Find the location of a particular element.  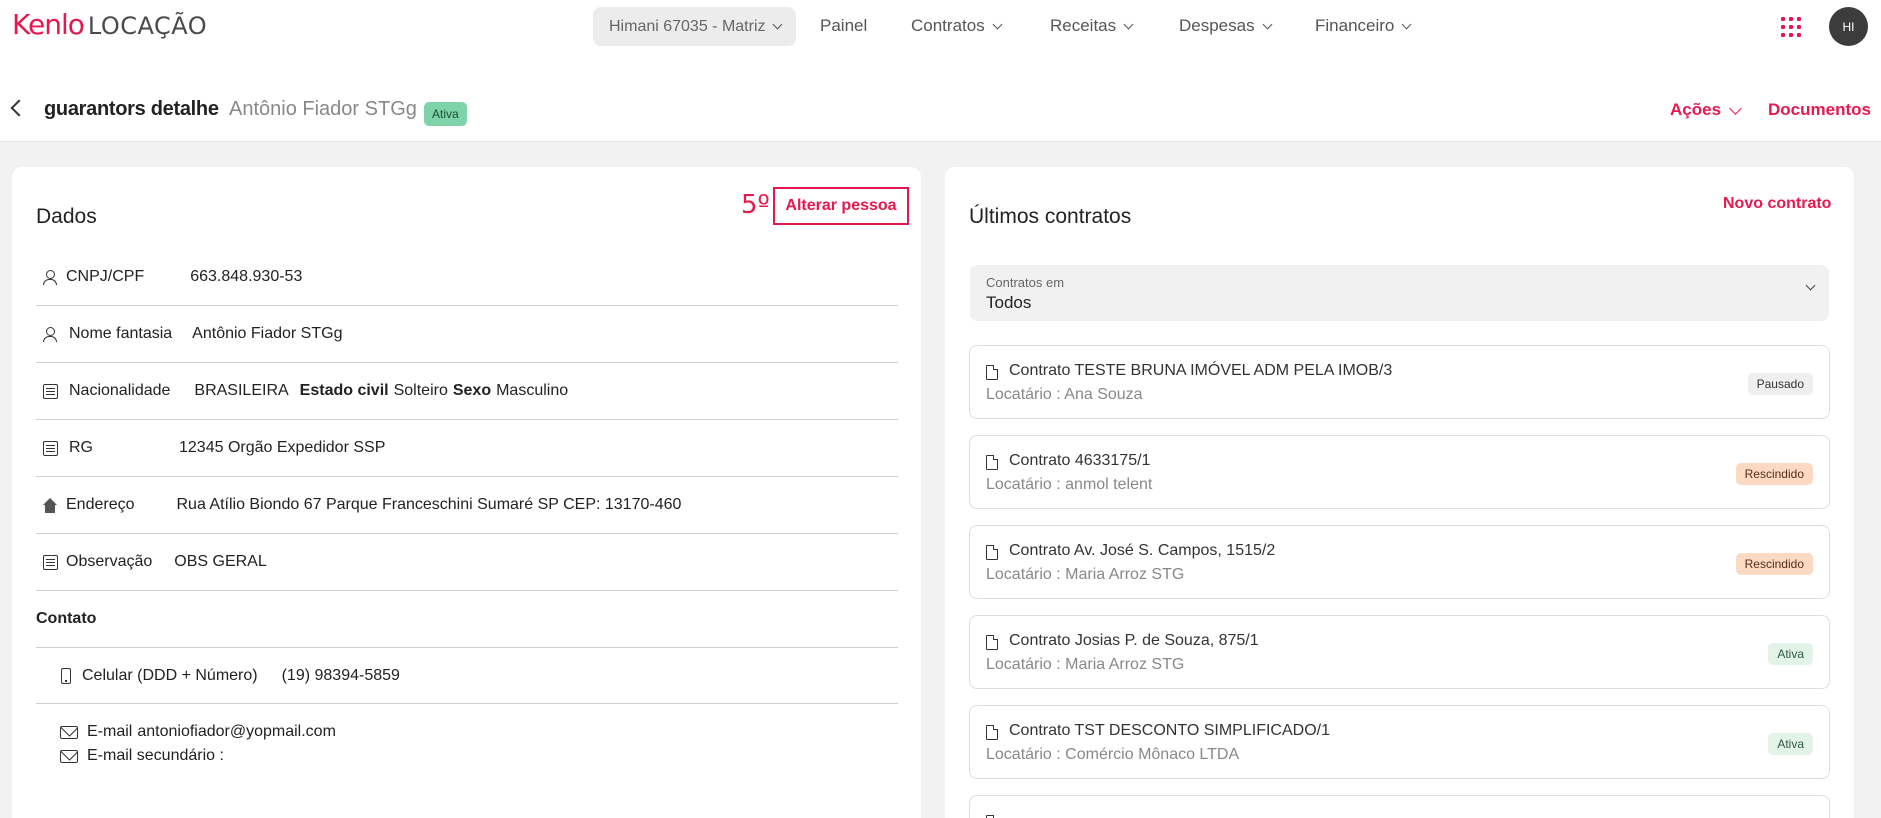

contract-tenant: Locatário : Comércio Mônaco LTDA is located at coordinates (1113, 754).